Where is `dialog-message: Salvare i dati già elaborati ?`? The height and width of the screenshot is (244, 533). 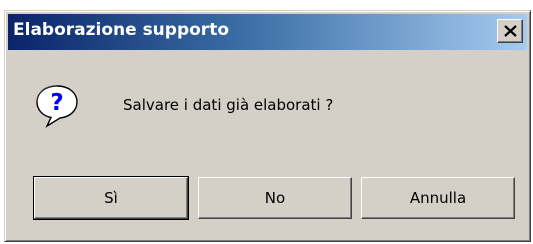 dialog-message: Salvare i dati già elaborati ? is located at coordinates (228, 105).